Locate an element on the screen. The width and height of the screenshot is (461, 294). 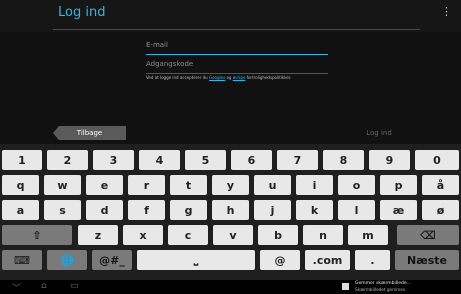
key-i: i is located at coordinates (314, 185).